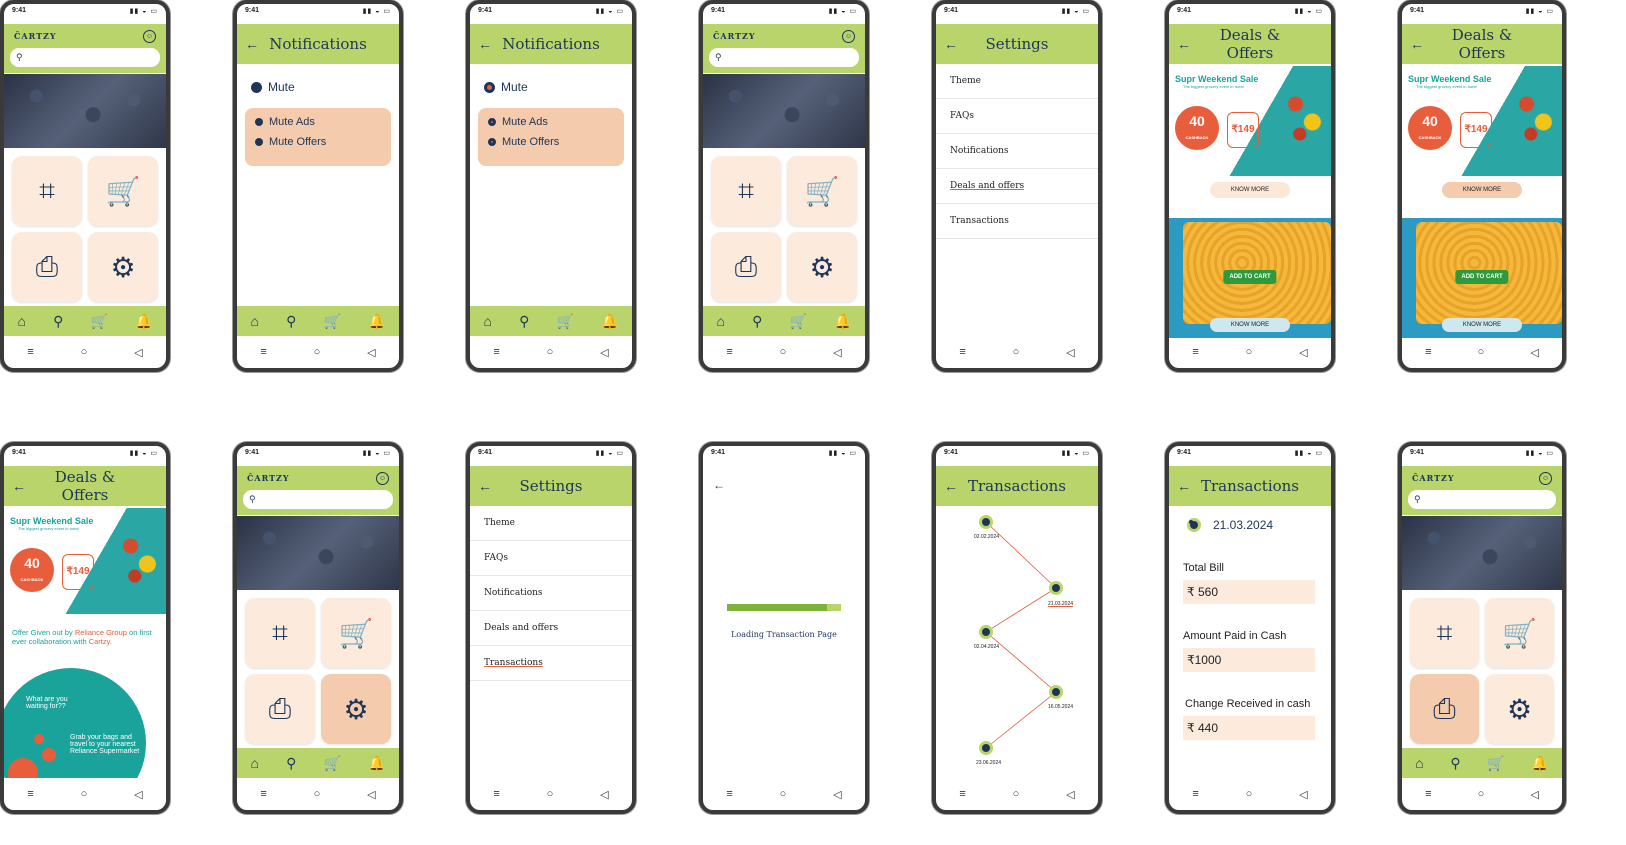 The width and height of the screenshot is (1626, 845). Describe the element at coordinates (1444, 709) in the screenshot. I see `print-tile-active: ⎙` at that location.